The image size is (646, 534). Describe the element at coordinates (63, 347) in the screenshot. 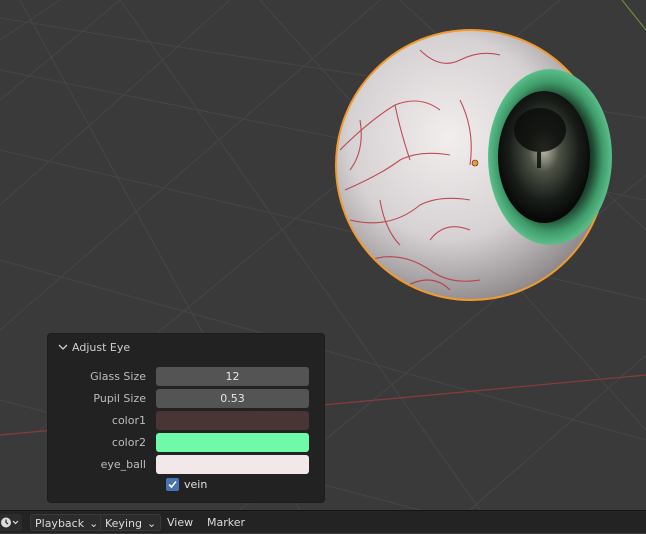

I see `chevron-down-icon` at that location.